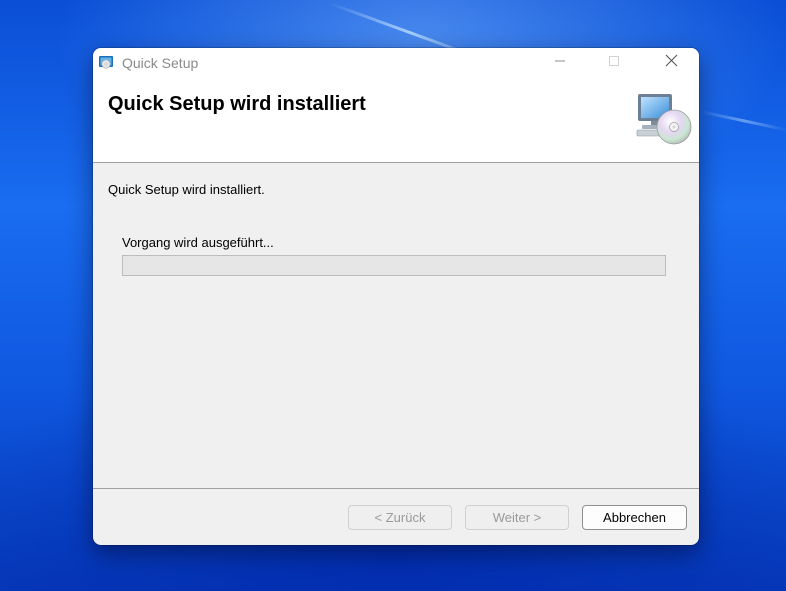  What do you see at coordinates (237, 104) in the screenshot?
I see `page-title: Quick Setup wird installiert` at bounding box center [237, 104].